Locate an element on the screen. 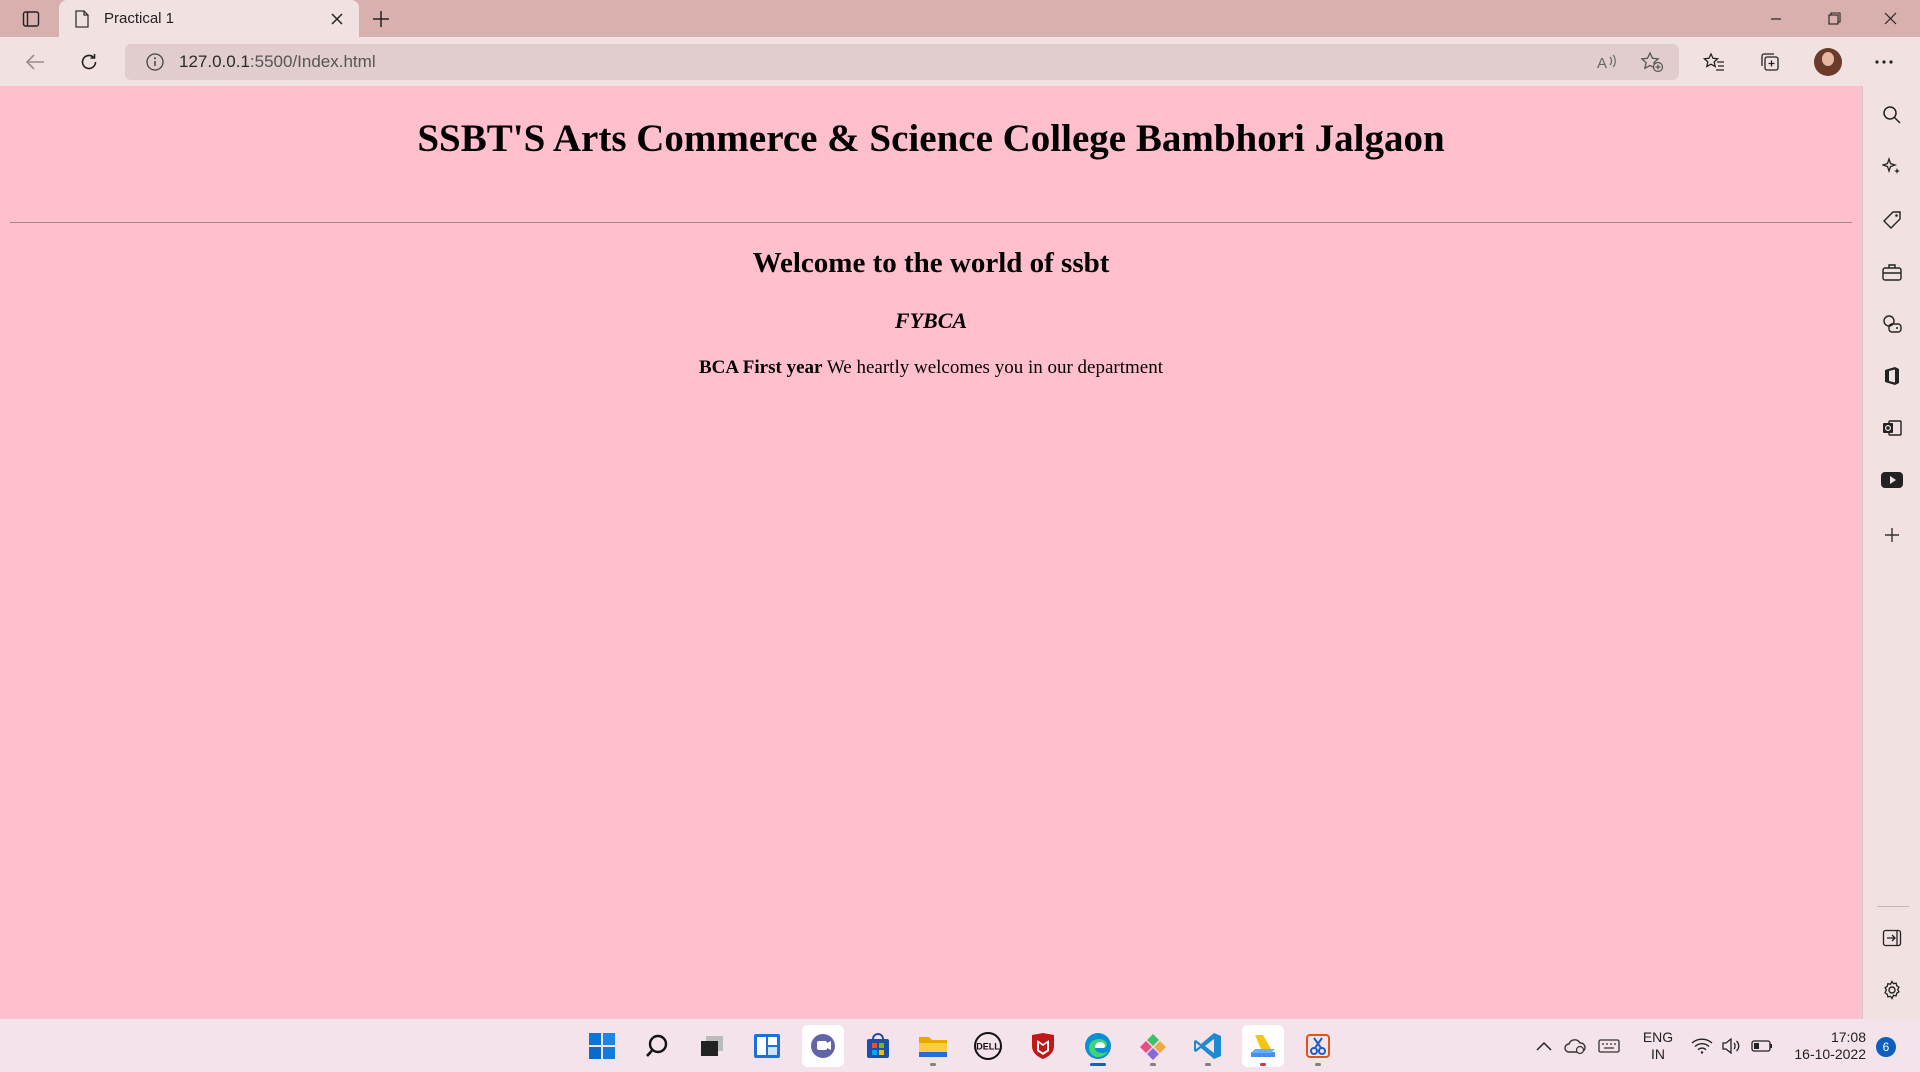 Image resolution: width=1920 pixels, height=1072 pixels. colorful-app-icon is located at coordinates (1153, 1047).